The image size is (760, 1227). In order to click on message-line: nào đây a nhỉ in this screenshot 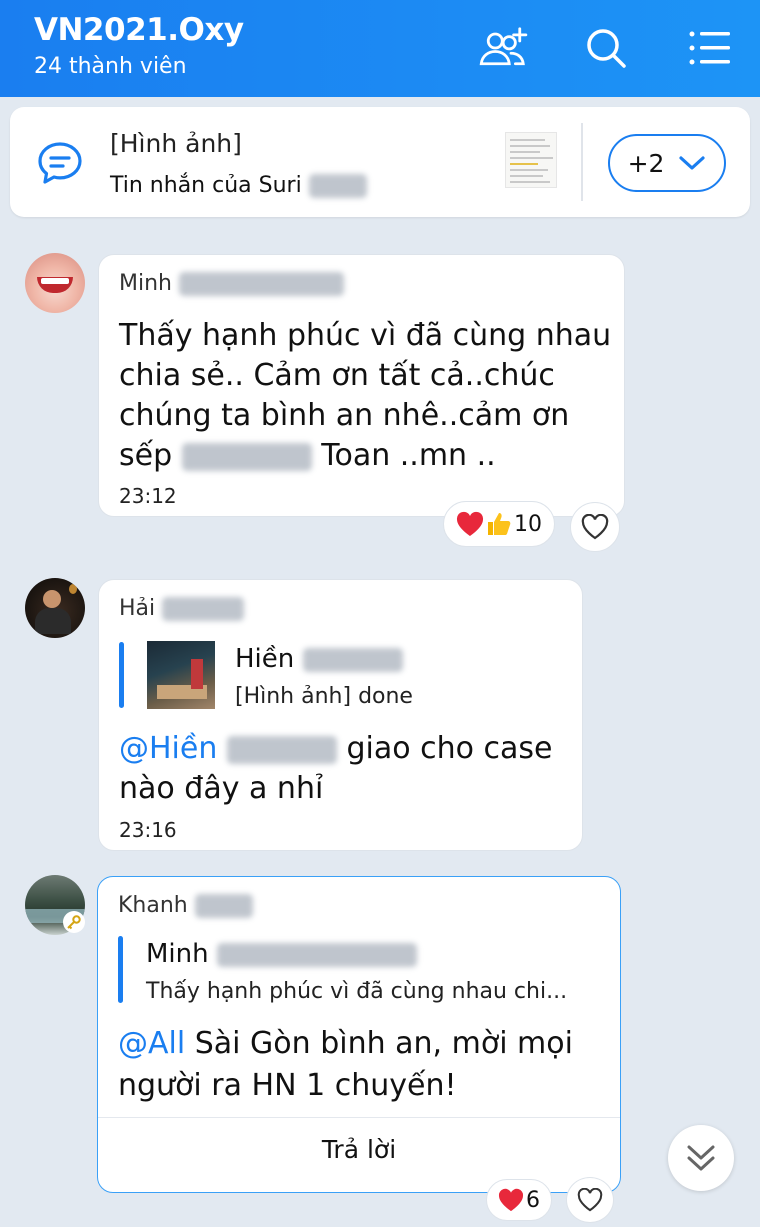, I will do `click(221, 788)`.